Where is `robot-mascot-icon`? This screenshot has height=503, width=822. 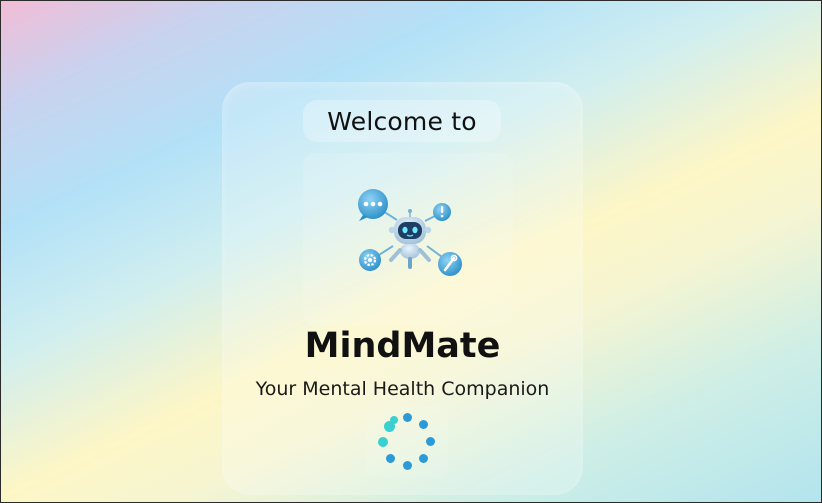 robot-mascot-icon is located at coordinates (410, 232).